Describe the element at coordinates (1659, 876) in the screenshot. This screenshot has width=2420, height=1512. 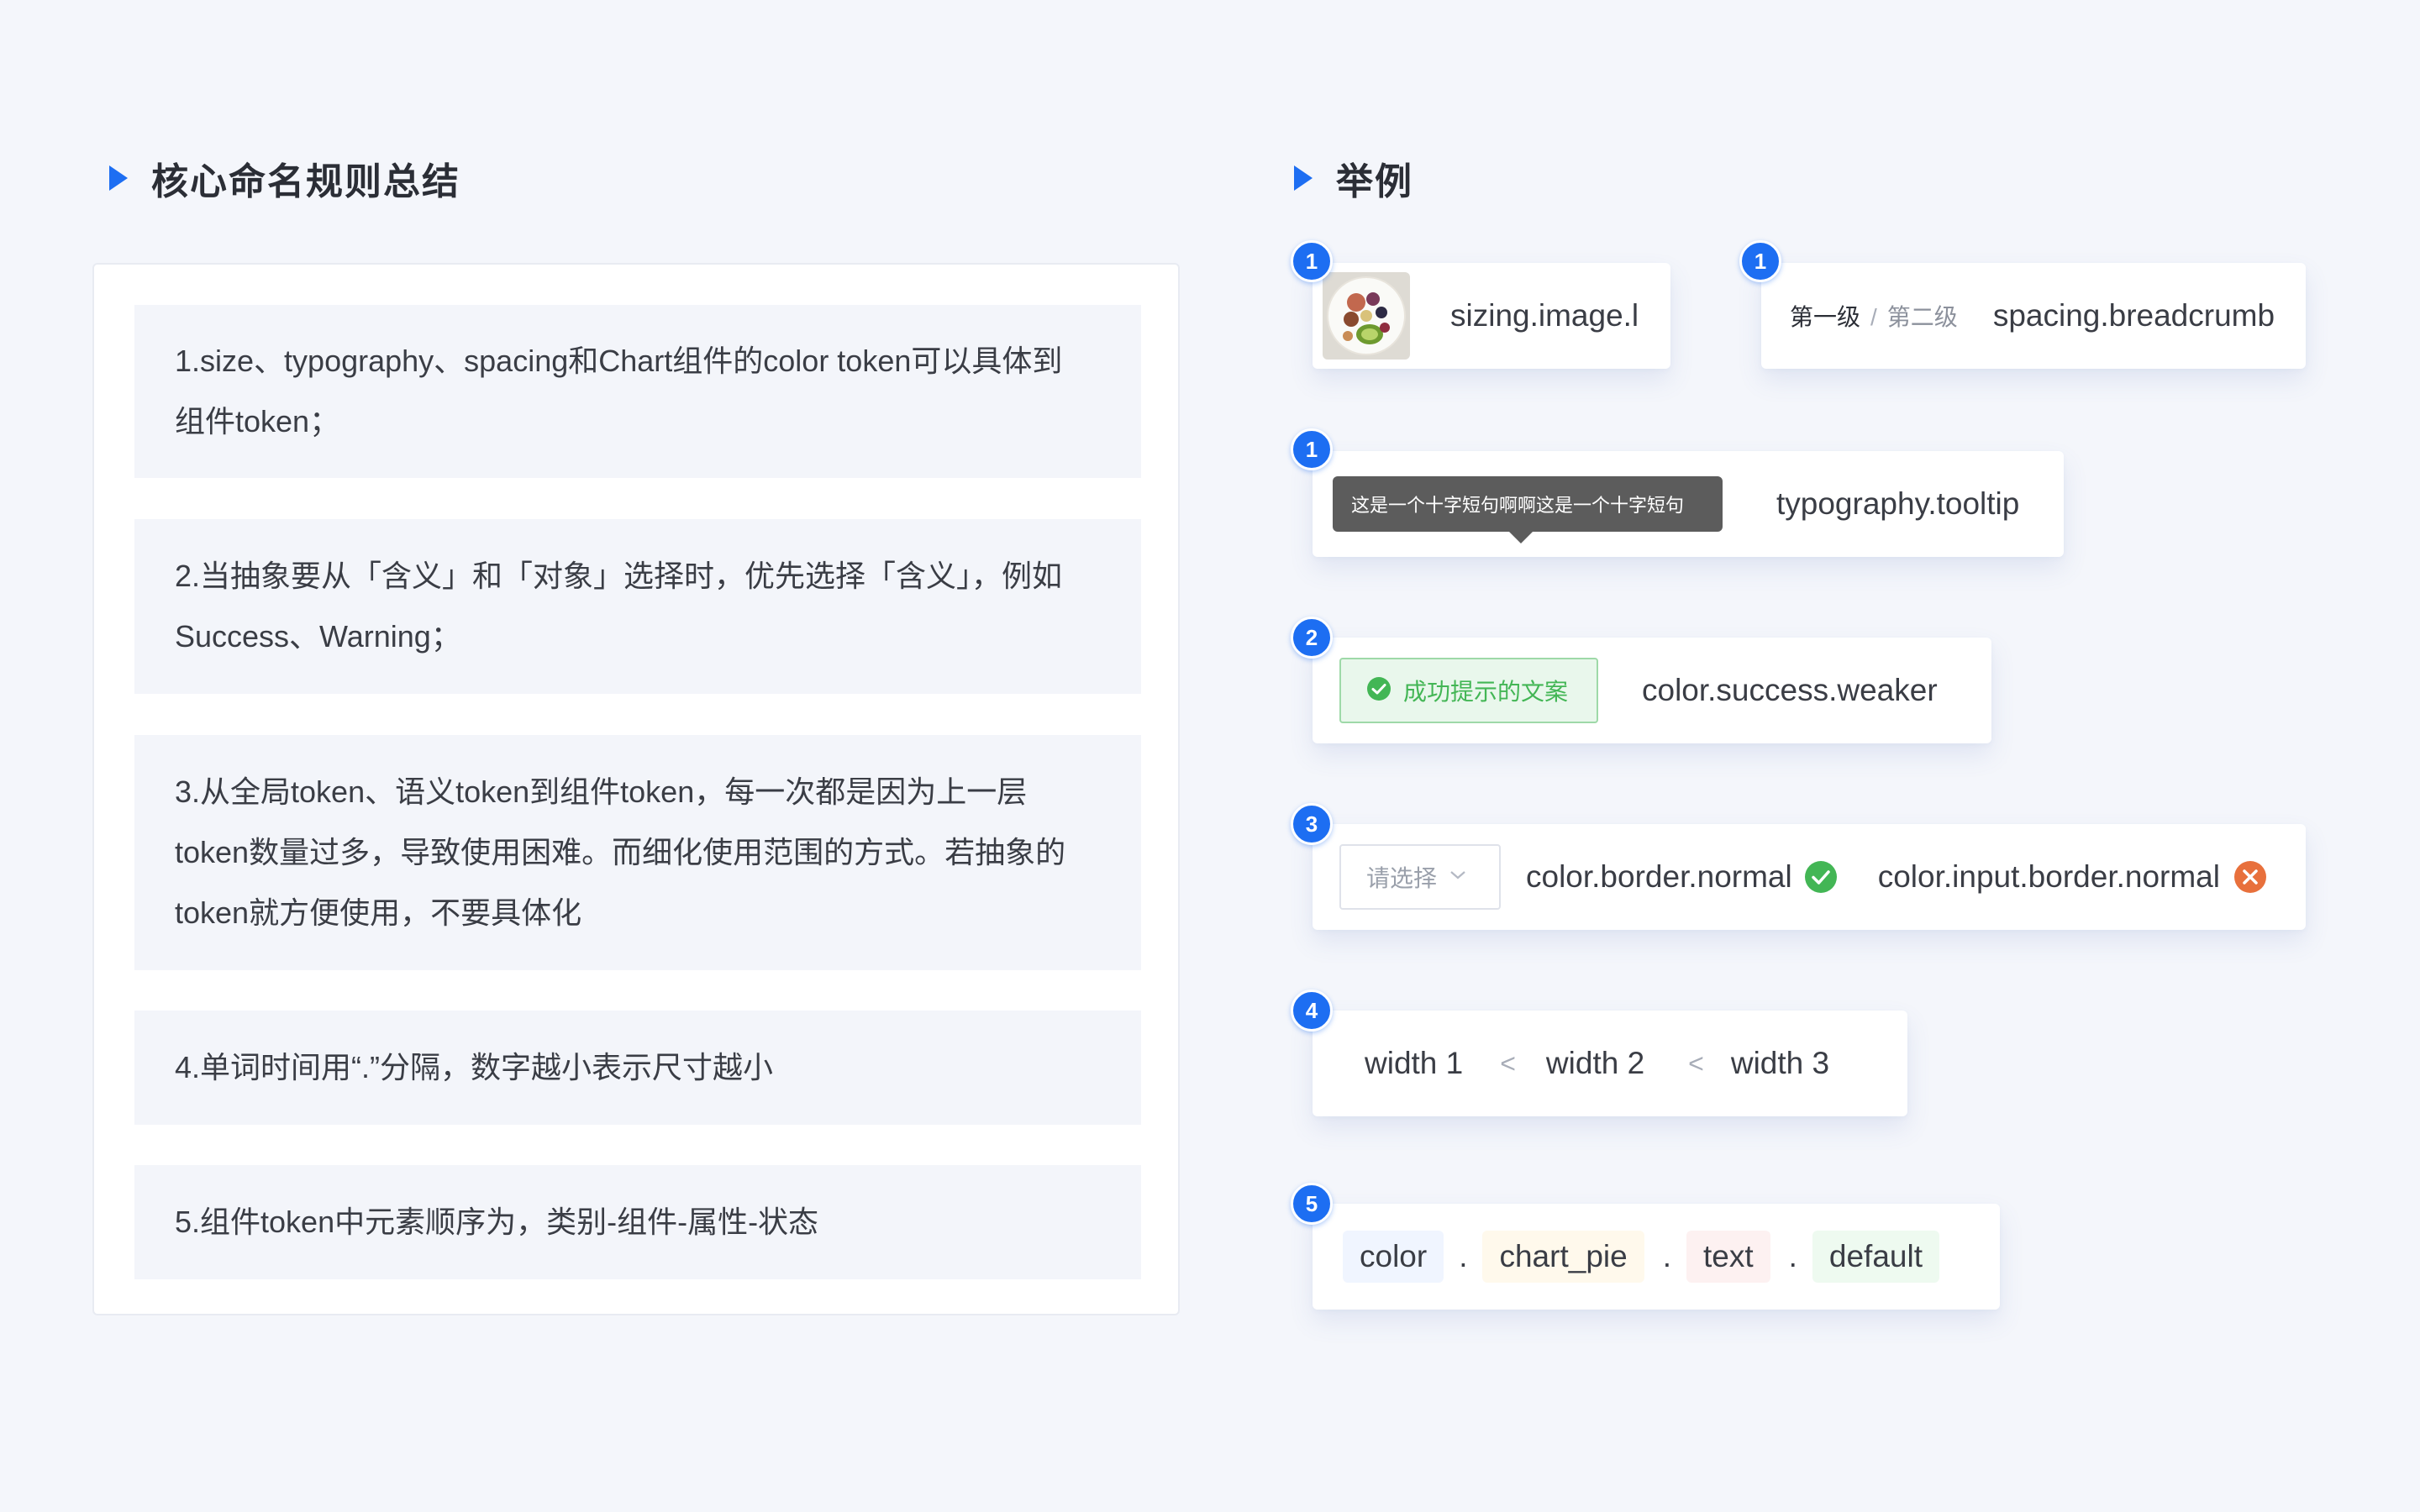
I see `token-label: color.border.normal` at that location.